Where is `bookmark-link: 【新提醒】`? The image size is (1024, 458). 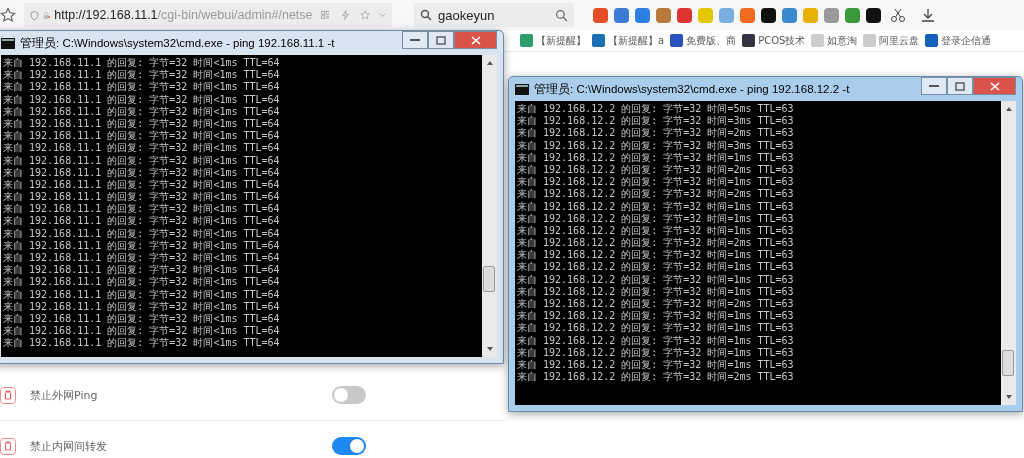 bookmark-link: 【新提醒】 is located at coordinates (553, 40).